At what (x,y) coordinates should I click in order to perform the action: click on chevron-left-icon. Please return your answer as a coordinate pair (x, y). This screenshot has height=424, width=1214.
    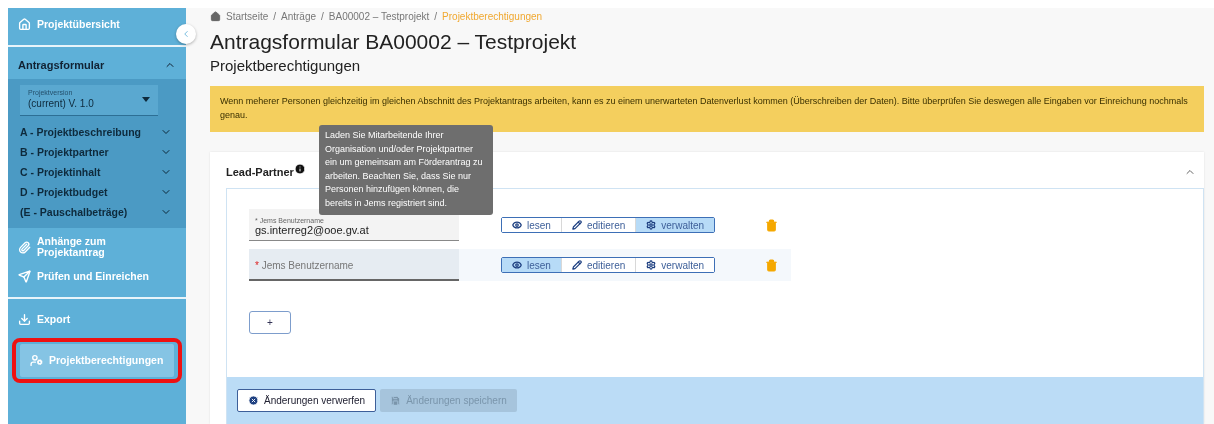
    Looking at the image, I should click on (186, 34).